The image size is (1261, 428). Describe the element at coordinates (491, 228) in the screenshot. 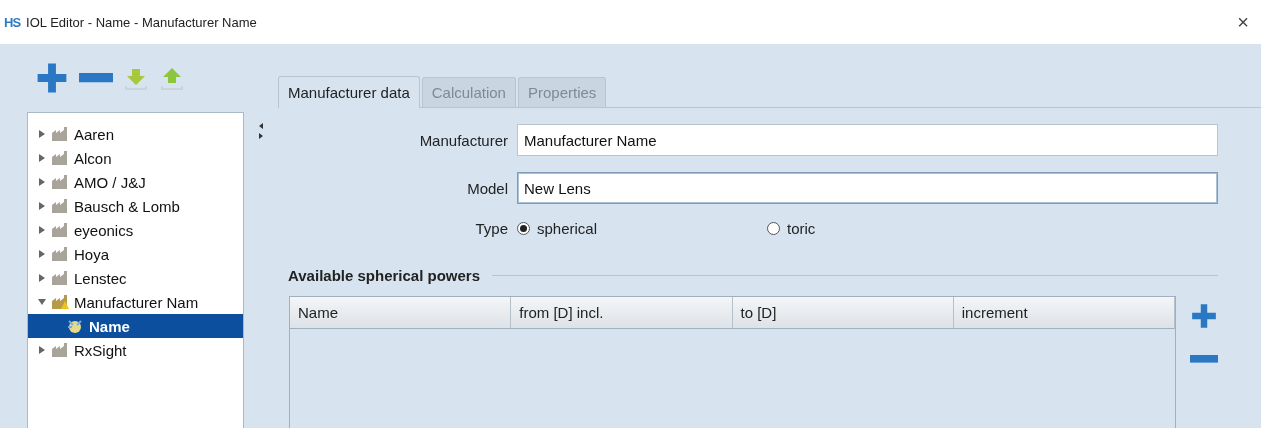

I see `field-label: Type` at that location.